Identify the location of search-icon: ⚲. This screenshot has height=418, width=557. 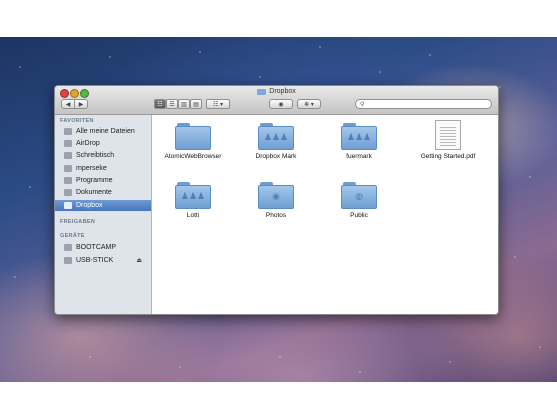
(362, 104).